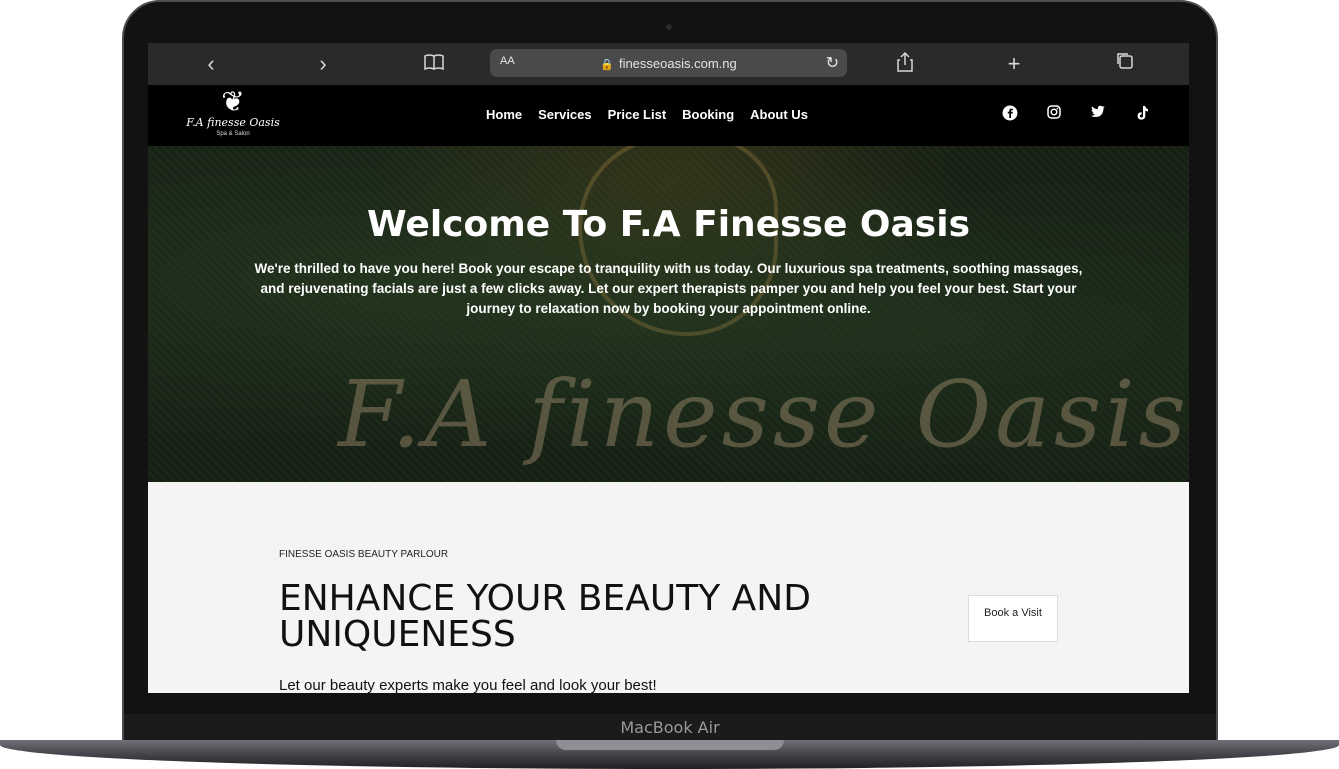 The height and width of the screenshot is (769, 1339). Describe the element at coordinates (1076, 114) in the screenshot. I see `social-links` at that location.